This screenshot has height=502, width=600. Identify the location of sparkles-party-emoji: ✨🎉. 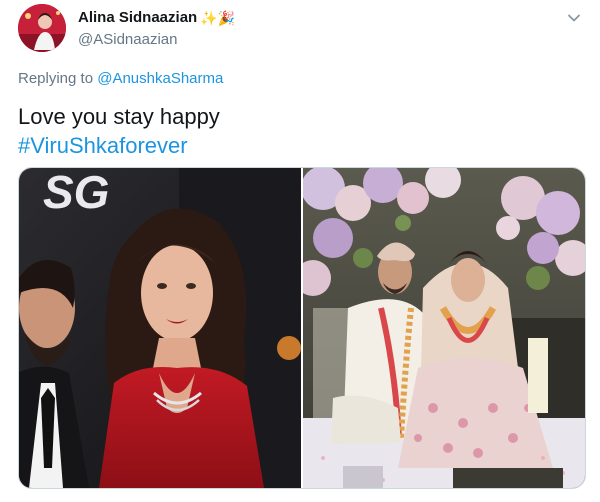
(218, 17).